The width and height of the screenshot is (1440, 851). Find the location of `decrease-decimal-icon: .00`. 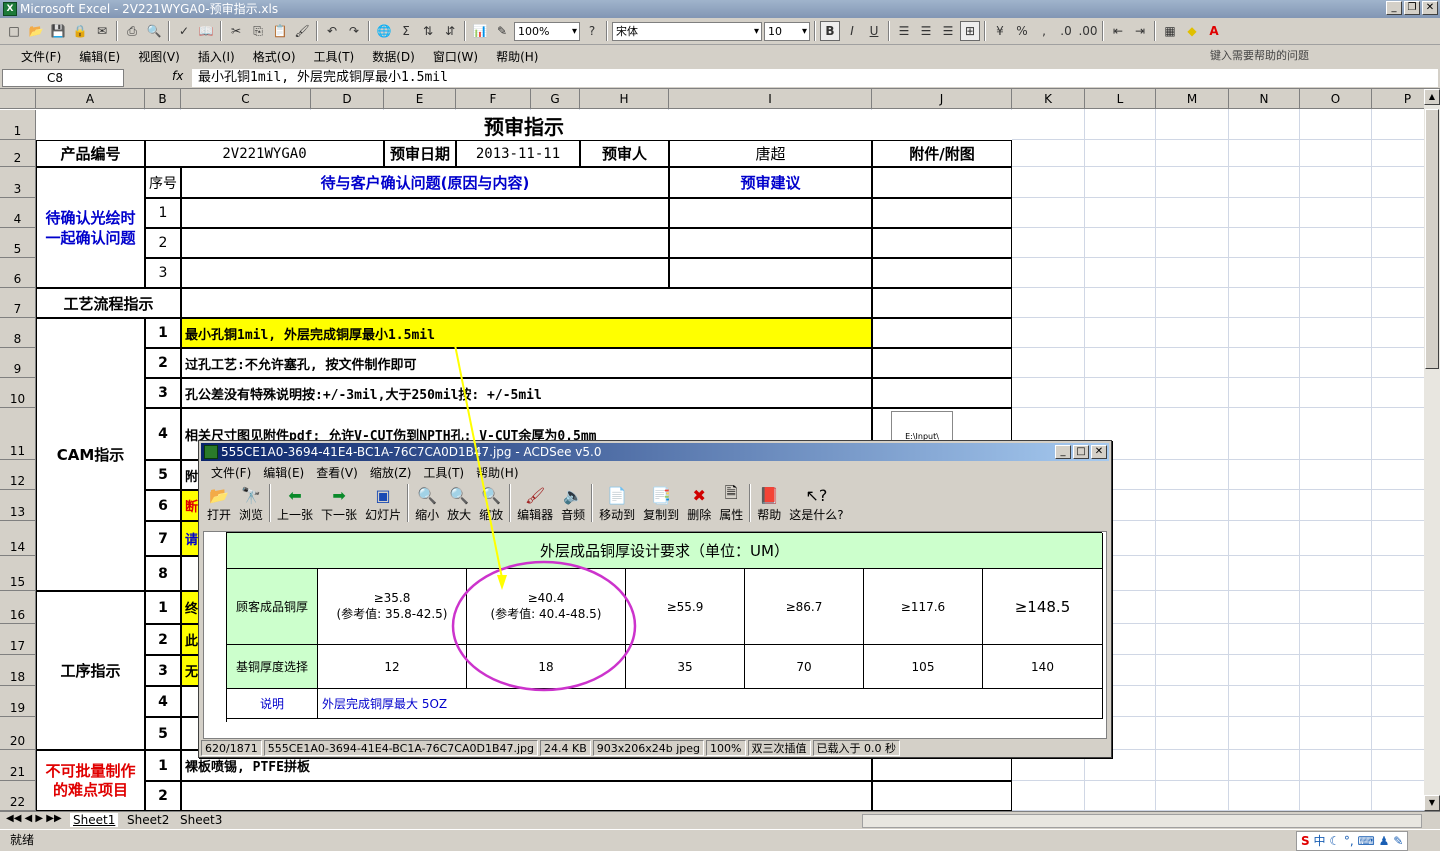

decrease-decimal-icon: .00 is located at coordinates (1088, 31).